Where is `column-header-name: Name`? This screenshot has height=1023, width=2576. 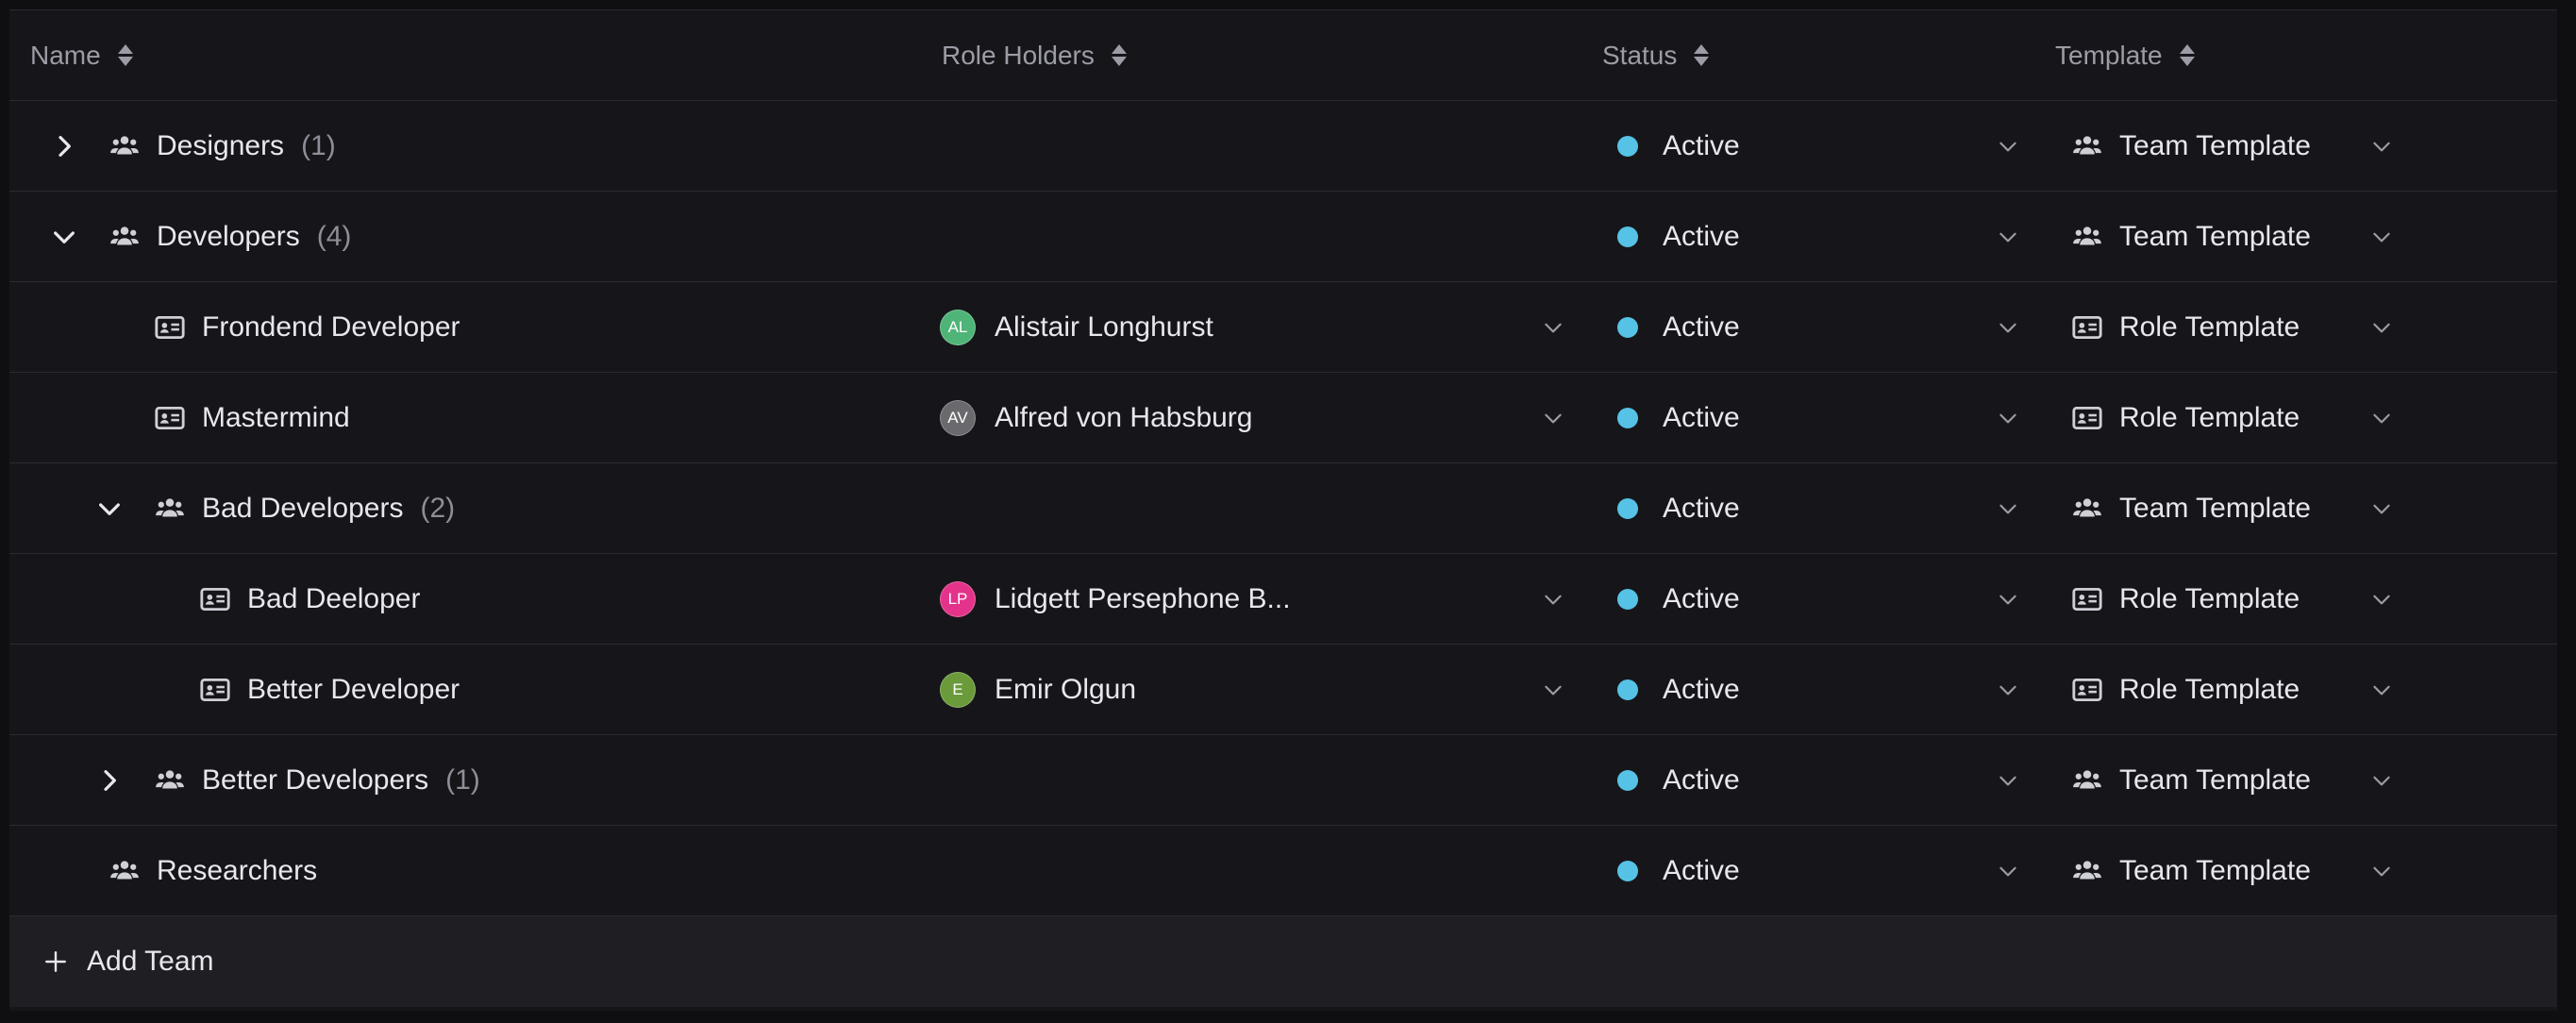 column-header-name: Name is located at coordinates (81, 55).